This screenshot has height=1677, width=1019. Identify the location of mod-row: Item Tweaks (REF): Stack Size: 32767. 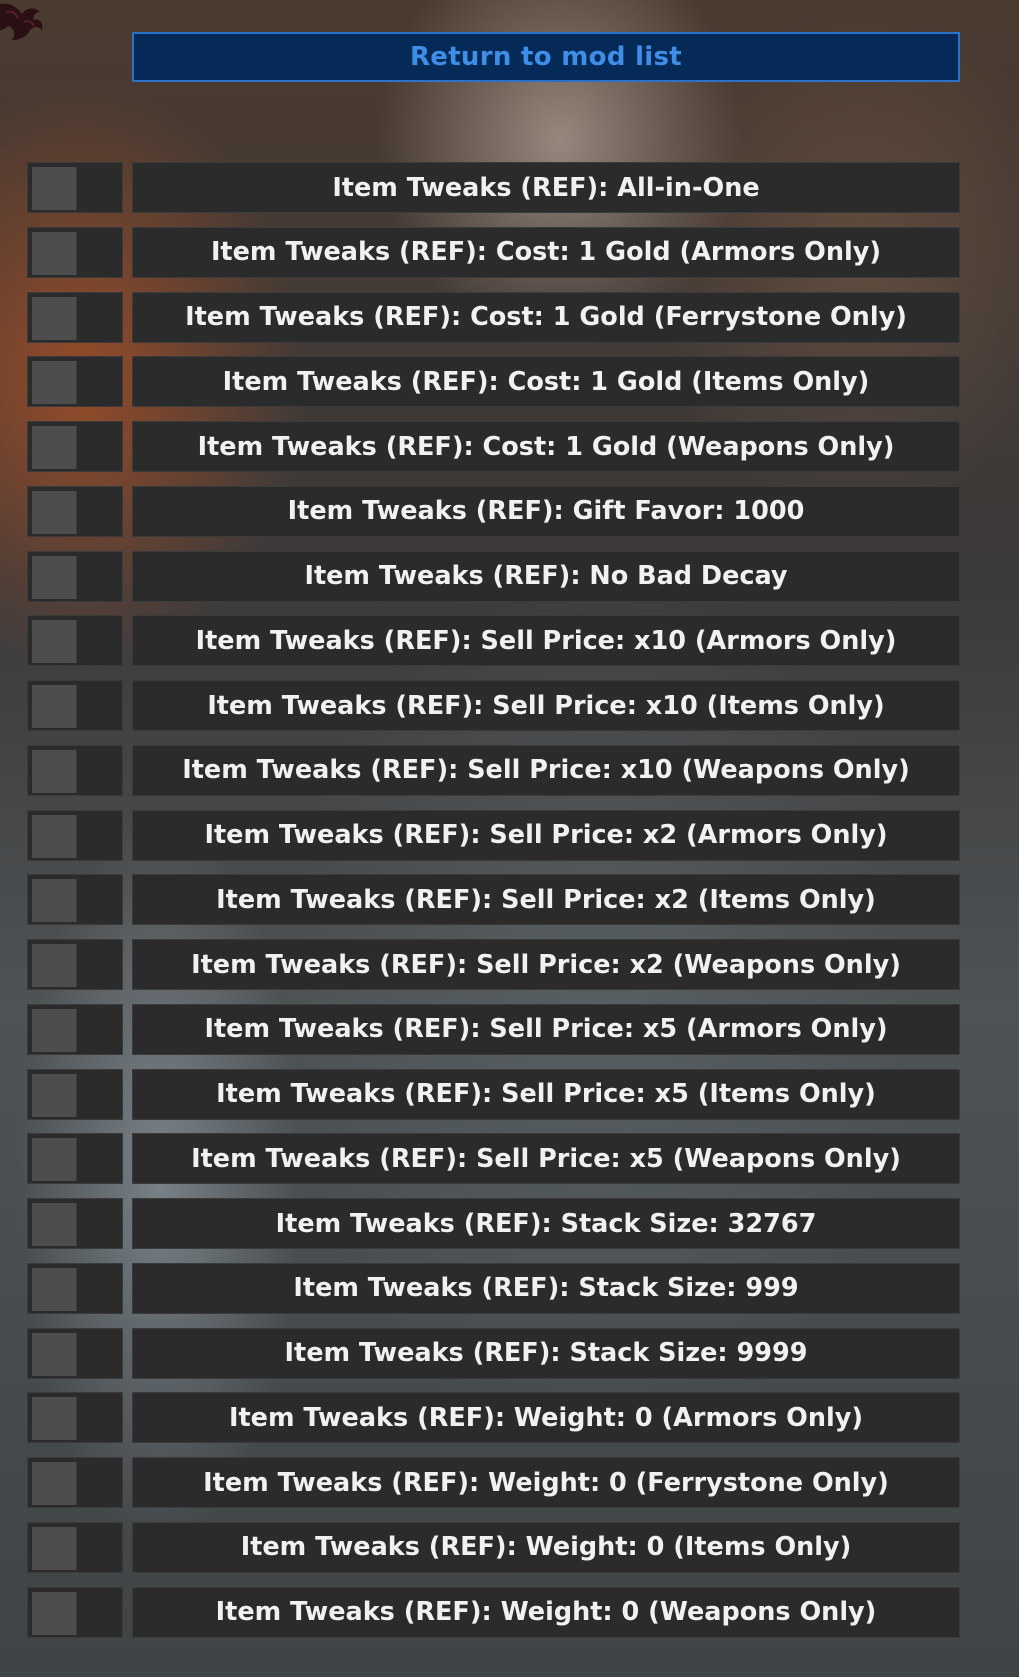
(493, 1223).